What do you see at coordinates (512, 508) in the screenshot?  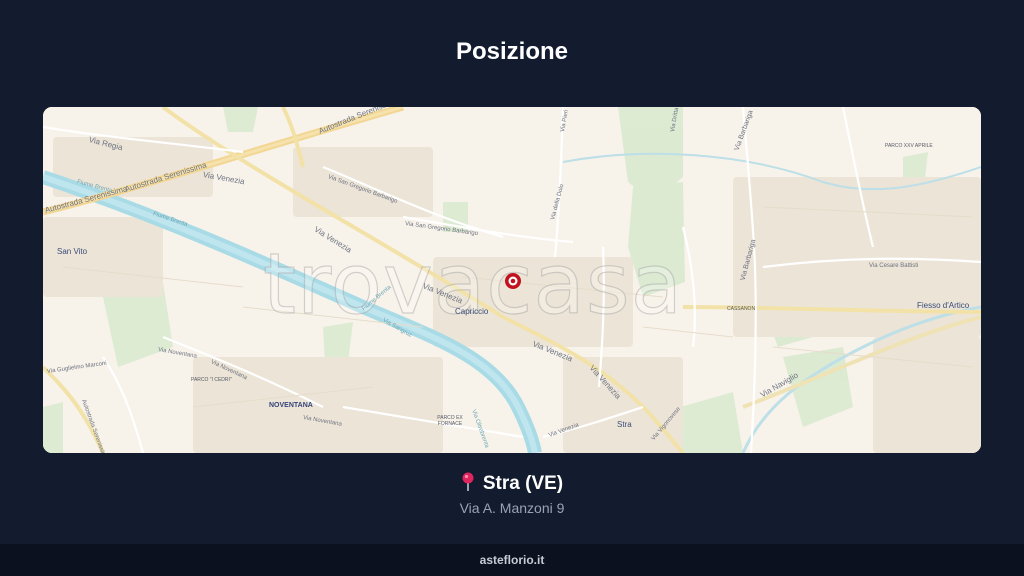 I see `location-address: Via A. Manzoni 9` at bounding box center [512, 508].